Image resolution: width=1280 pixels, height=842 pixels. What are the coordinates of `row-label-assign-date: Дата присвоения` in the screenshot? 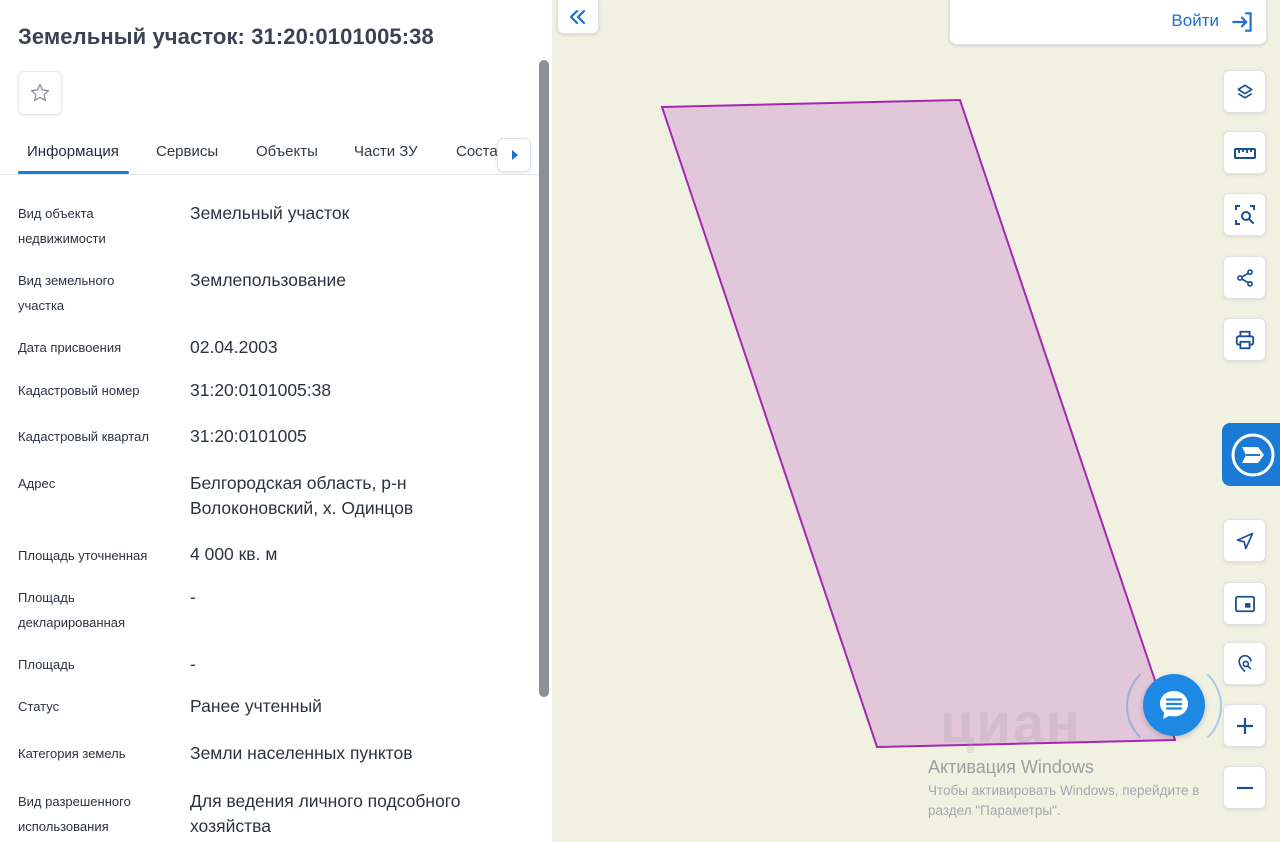 It's located at (70, 347).